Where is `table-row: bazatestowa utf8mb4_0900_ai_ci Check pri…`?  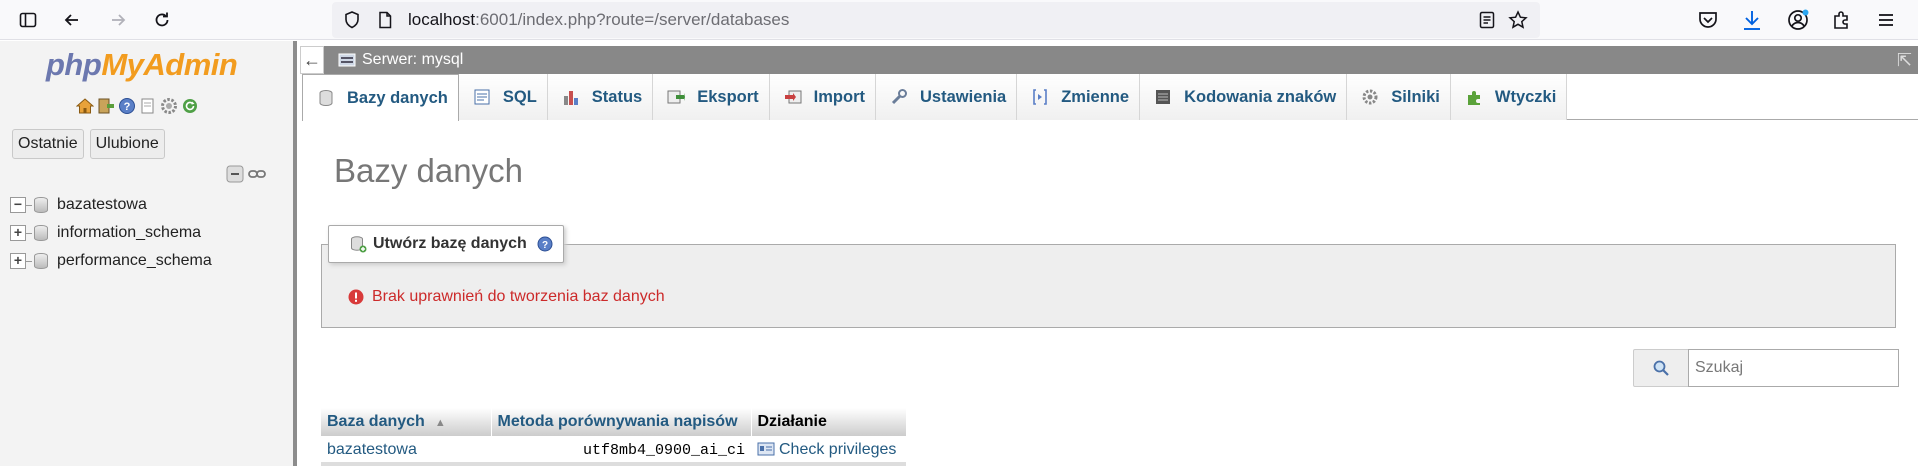
table-row: bazatestowa utf8mb4_0900_ai_ci Check pri… is located at coordinates (613, 450).